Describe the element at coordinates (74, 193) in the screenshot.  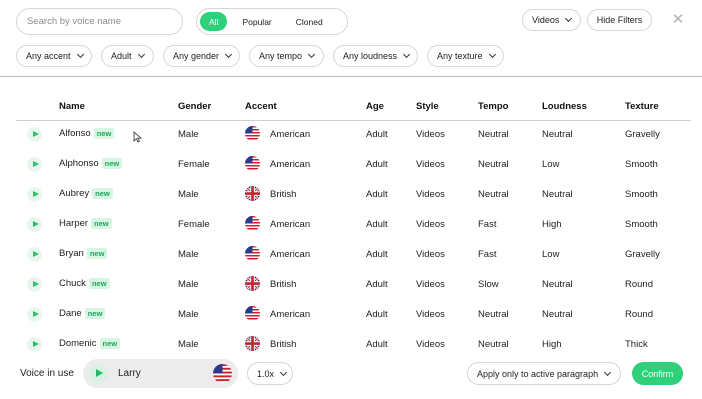
I see `voice-name: Aubrey` at that location.